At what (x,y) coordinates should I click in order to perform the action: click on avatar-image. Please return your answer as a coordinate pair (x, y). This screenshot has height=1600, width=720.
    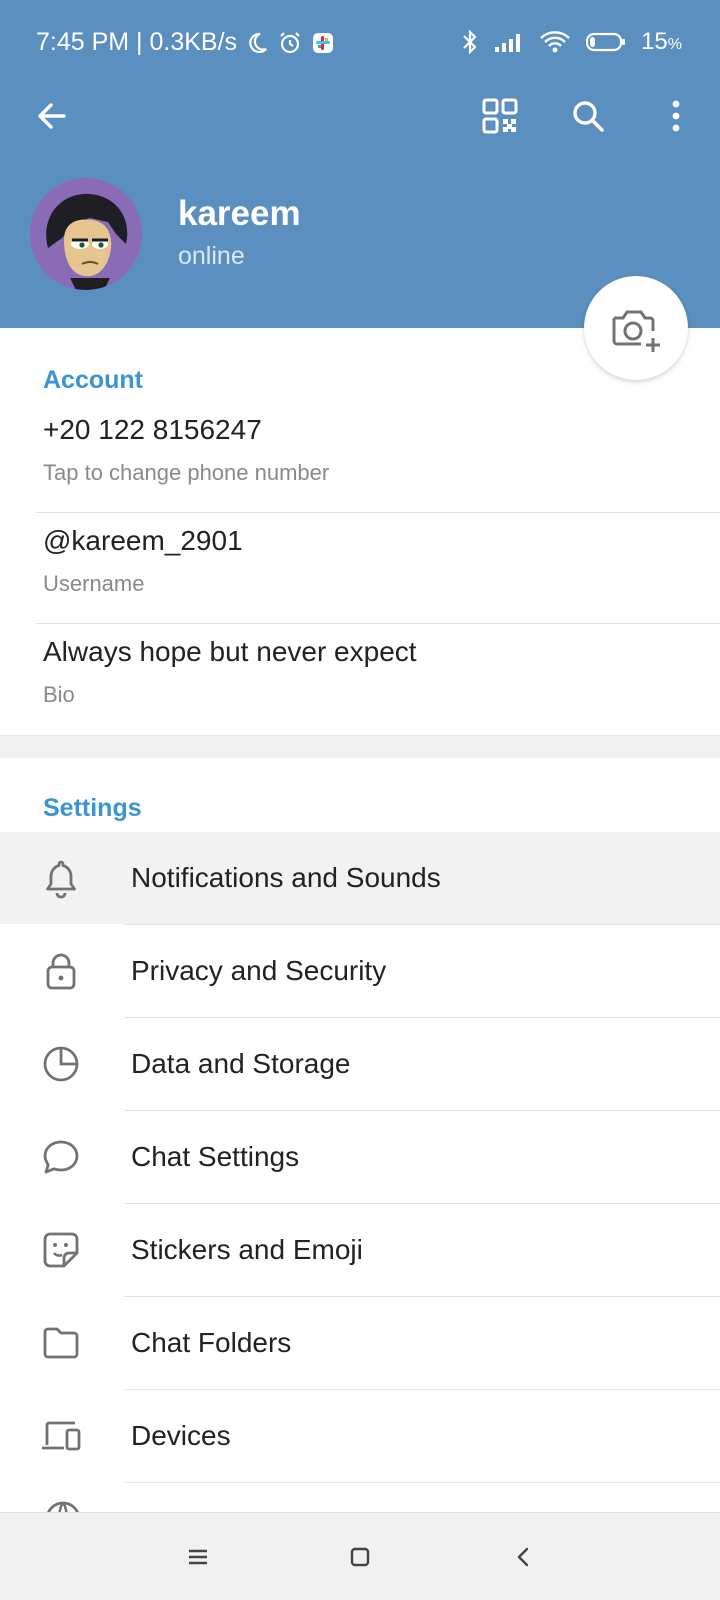
    Looking at the image, I should click on (86, 234).